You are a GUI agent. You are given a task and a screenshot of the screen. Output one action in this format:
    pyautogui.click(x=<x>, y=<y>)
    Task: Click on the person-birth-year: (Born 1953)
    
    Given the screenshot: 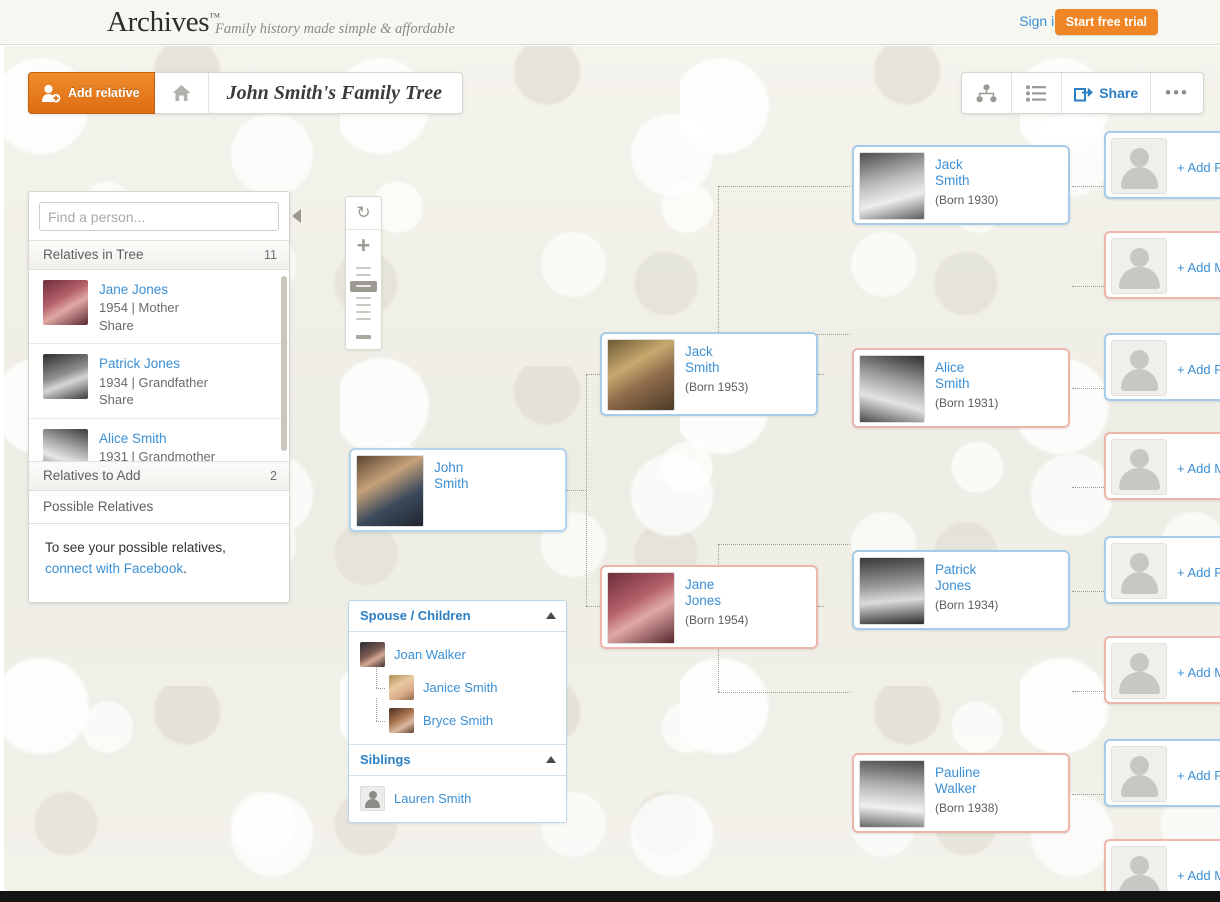 What is the action you would take?
    pyautogui.click(x=717, y=386)
    